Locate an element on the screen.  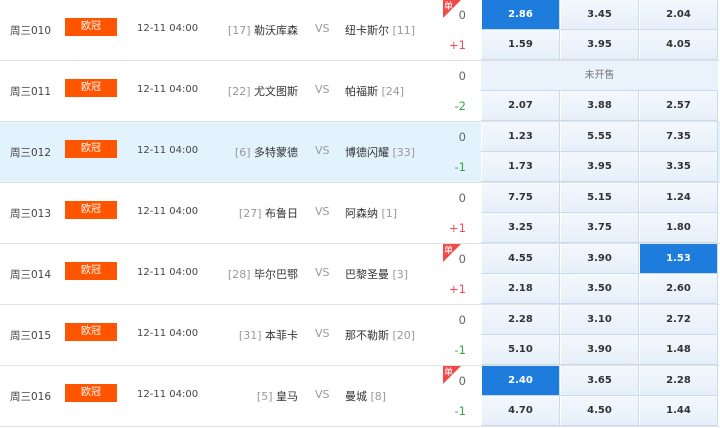
away-rank: [20] is located at coordinates (404, 335).